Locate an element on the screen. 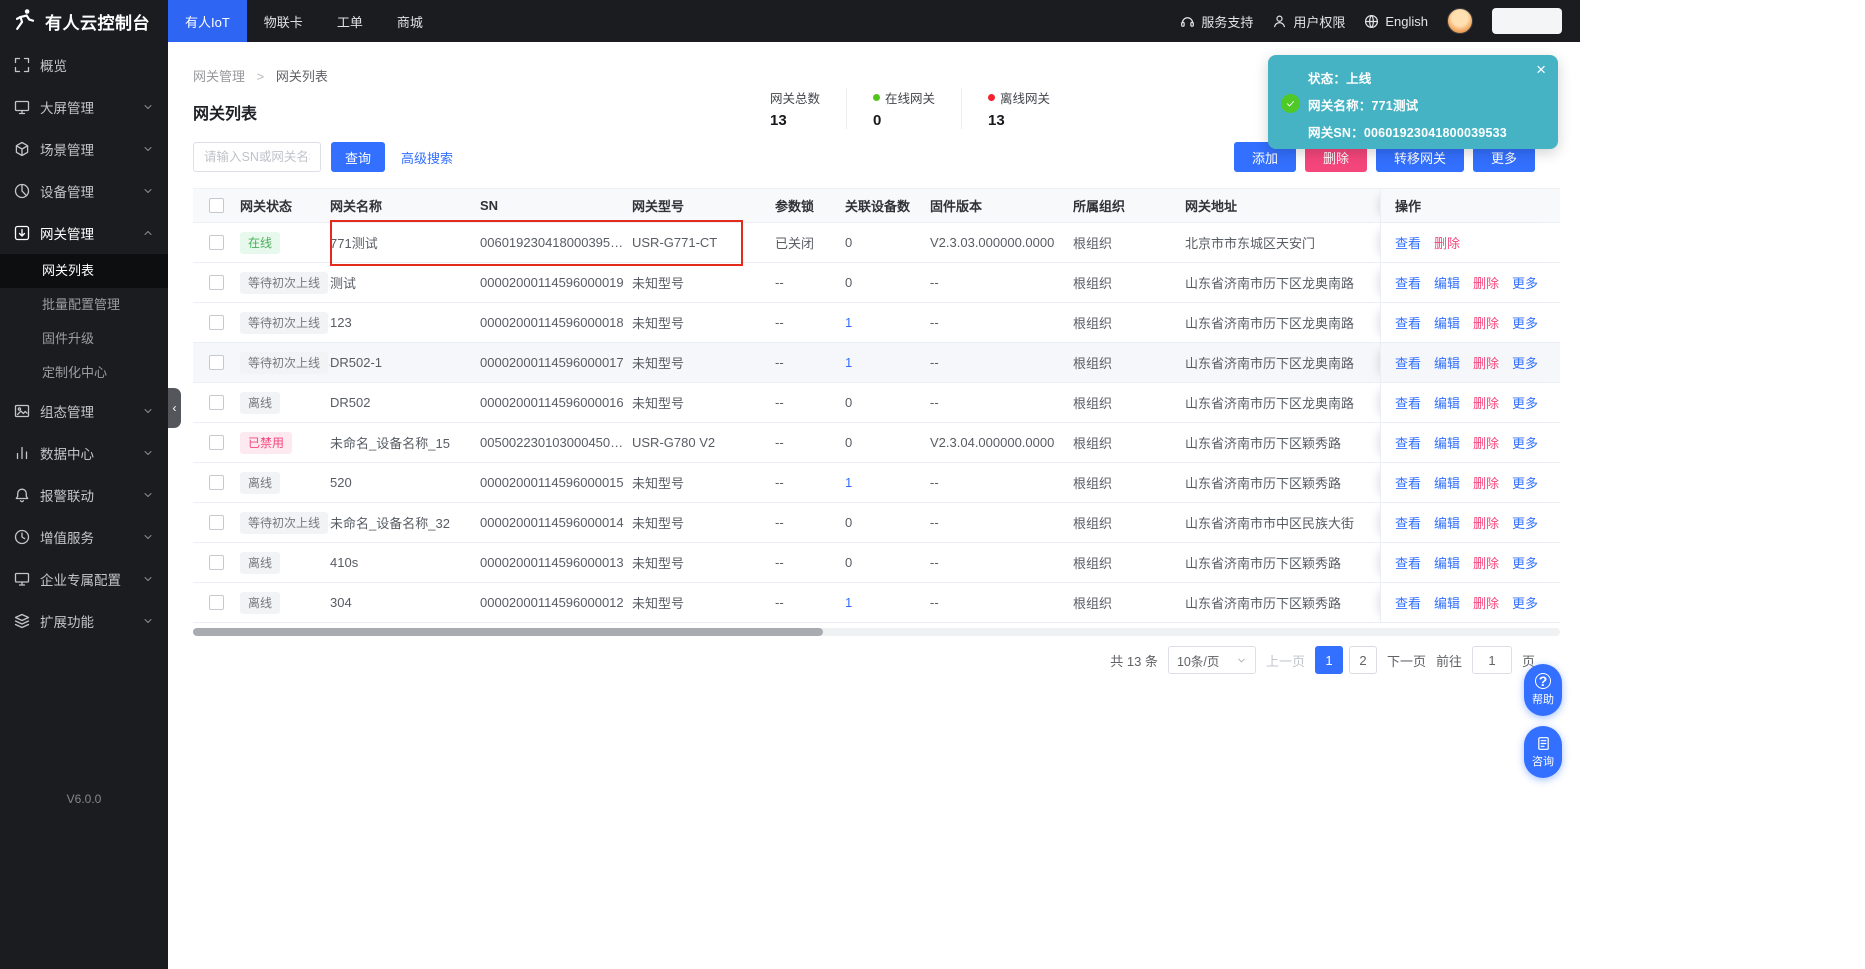 The width and height of the screenshot is (1865, 969). nav-tab-商城: 商城 is located at coordinates (410, 21).